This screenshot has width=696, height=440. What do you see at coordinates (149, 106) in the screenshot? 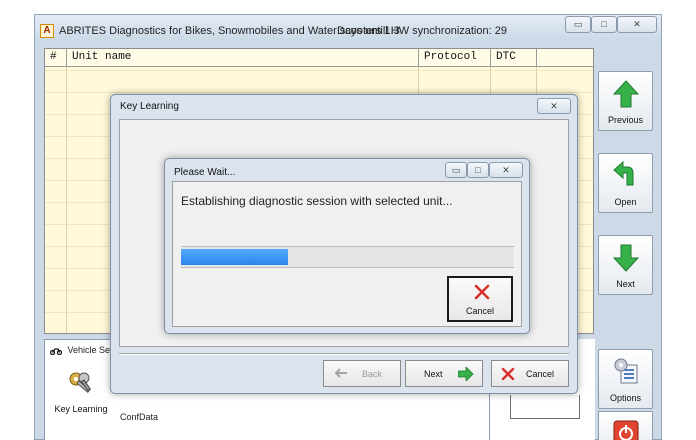
I see `key-learning-title: Key Learning` at bounding box center [149, 106].